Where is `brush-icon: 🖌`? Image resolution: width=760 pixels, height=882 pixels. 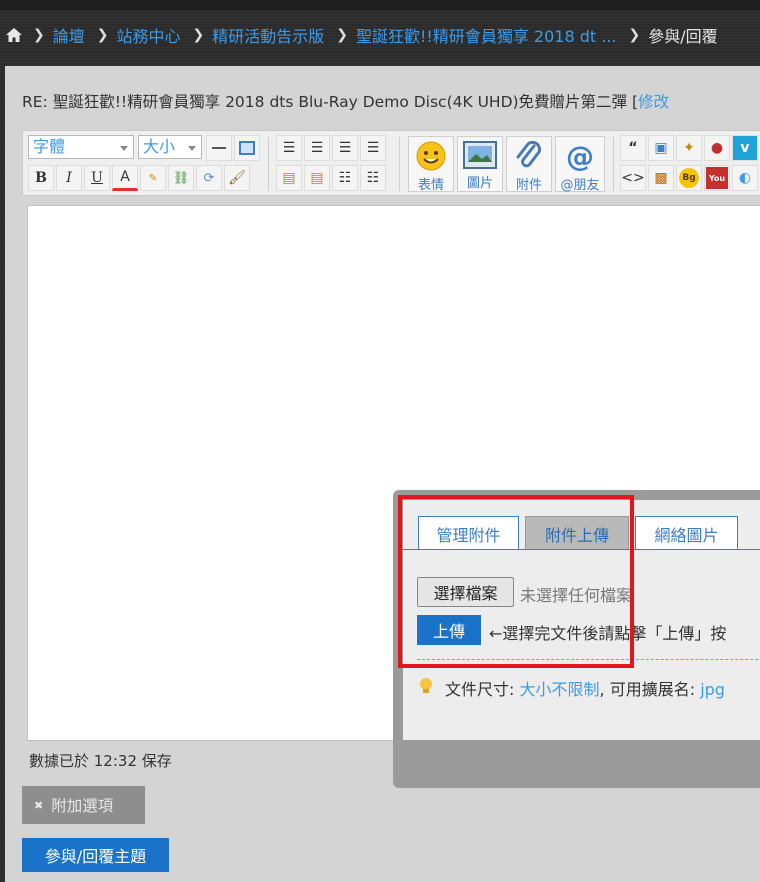
brush-icon: 🖌 is located at coordinates (237, 178).